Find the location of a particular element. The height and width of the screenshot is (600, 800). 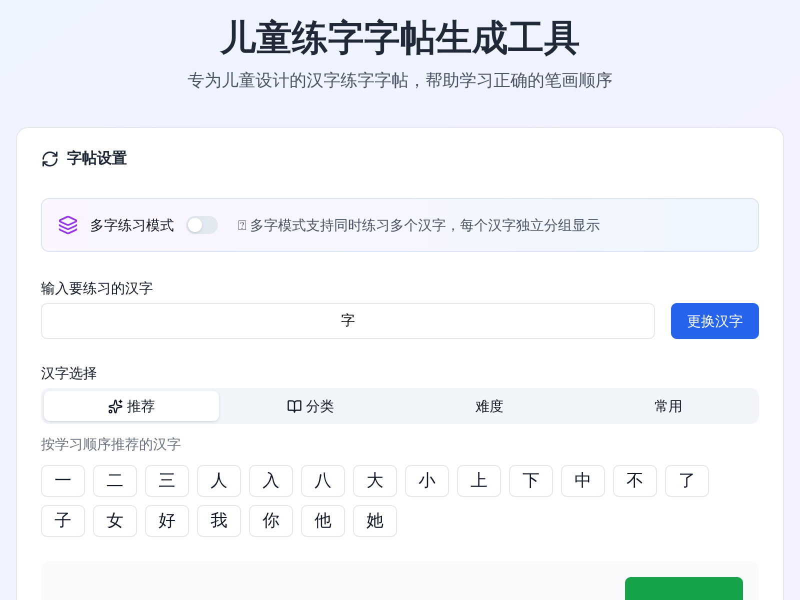

sparkle-icon is located at coordinates (115, 406).